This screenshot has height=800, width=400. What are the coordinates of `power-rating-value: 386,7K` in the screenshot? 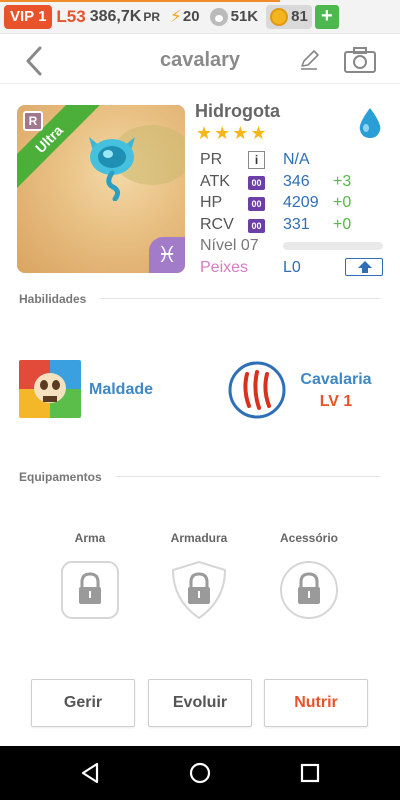 It's located at (115, 16).